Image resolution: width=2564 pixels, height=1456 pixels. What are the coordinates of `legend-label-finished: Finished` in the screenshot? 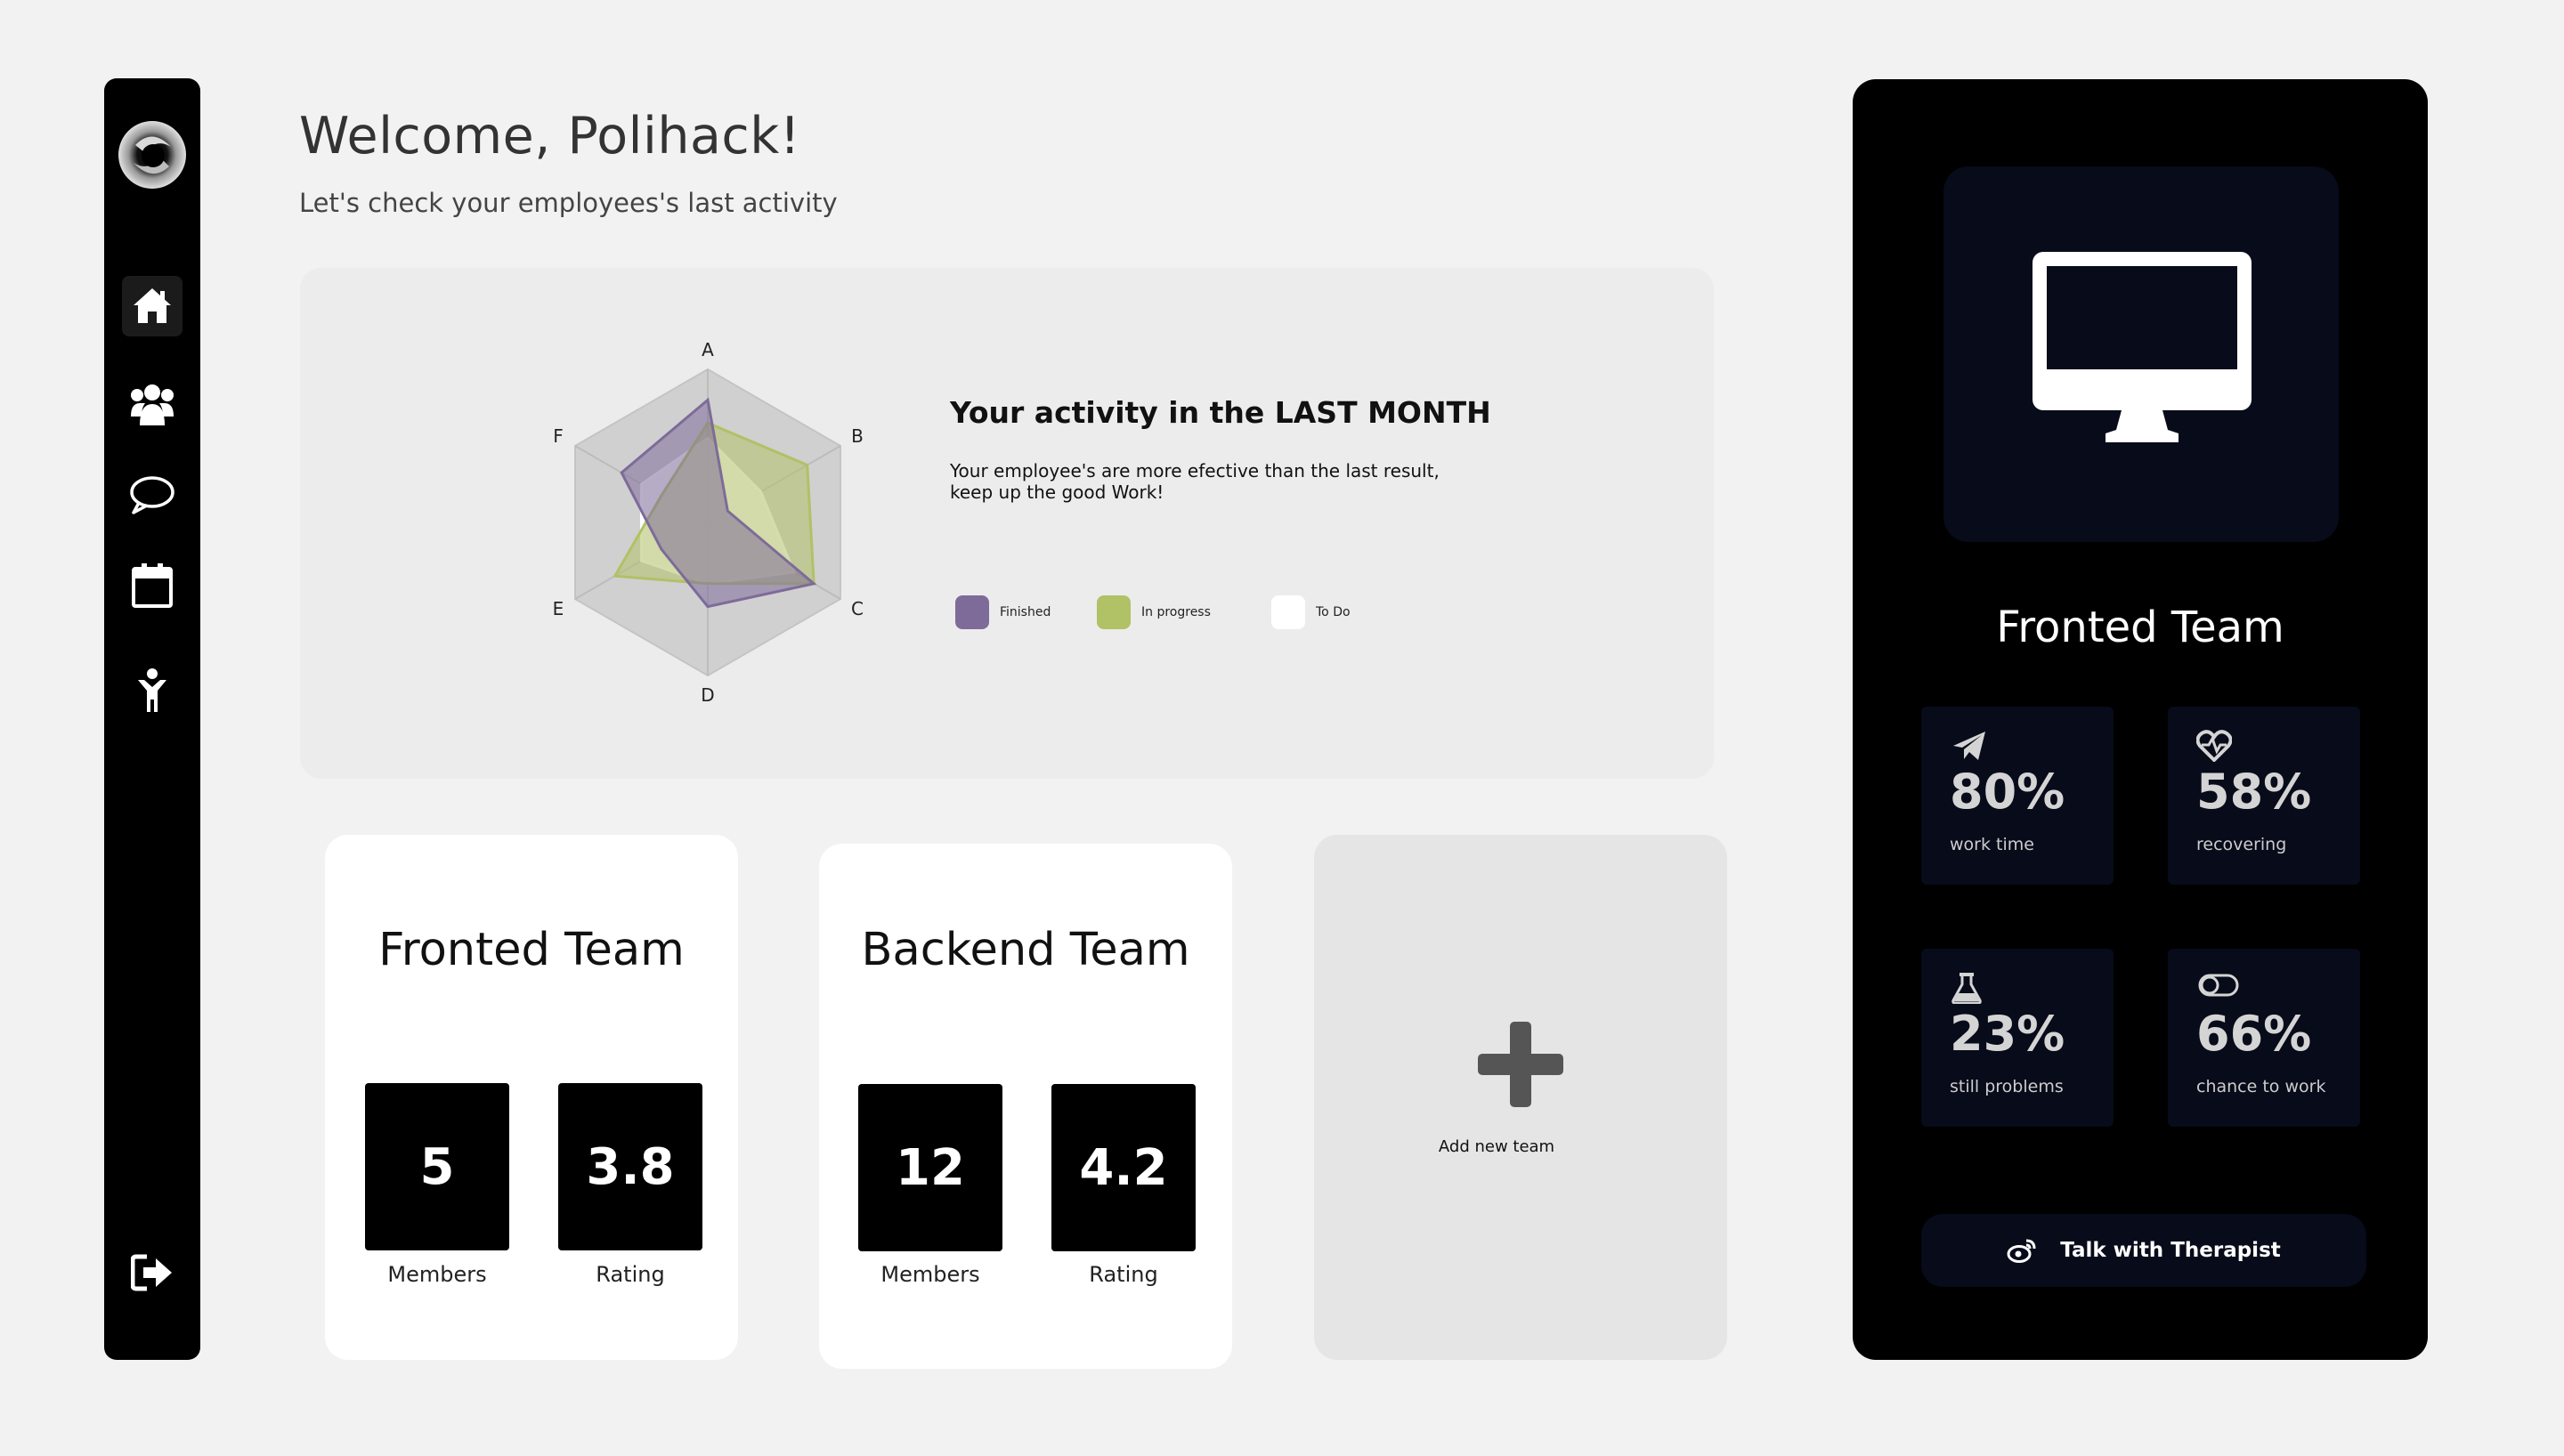 It's located at (1025, 612).